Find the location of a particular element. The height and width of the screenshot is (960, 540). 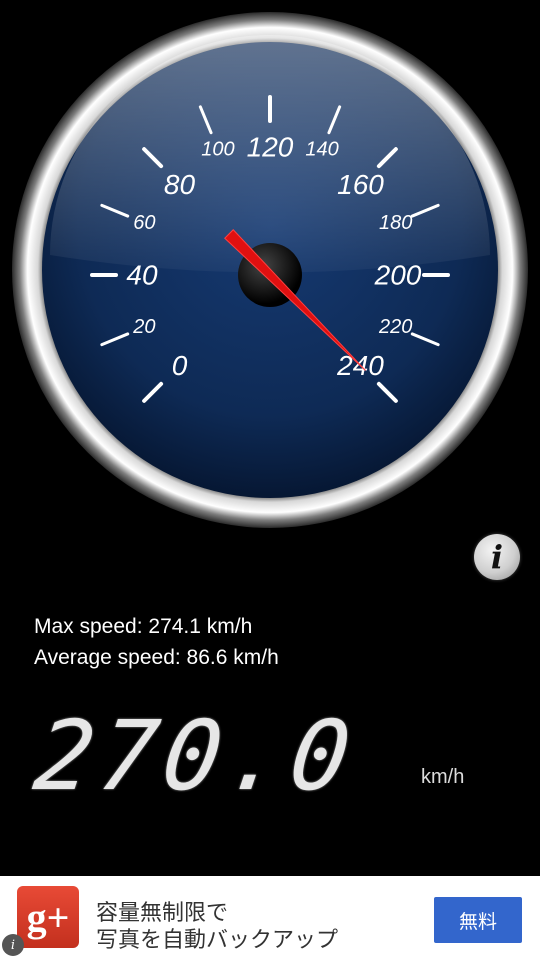

gauge-label-80: 80 is located at coordinates (180, 184).